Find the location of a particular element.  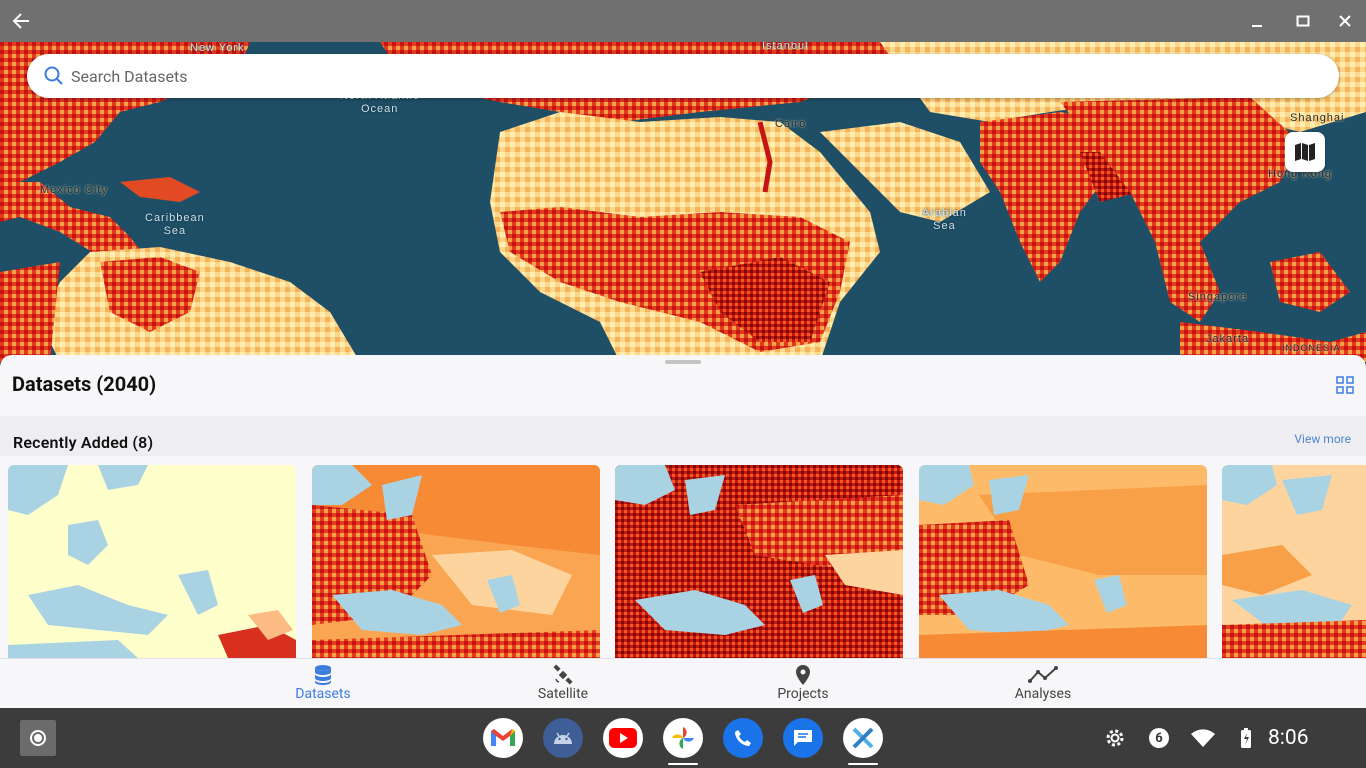

messages-app is located at coordinates (803, 738).